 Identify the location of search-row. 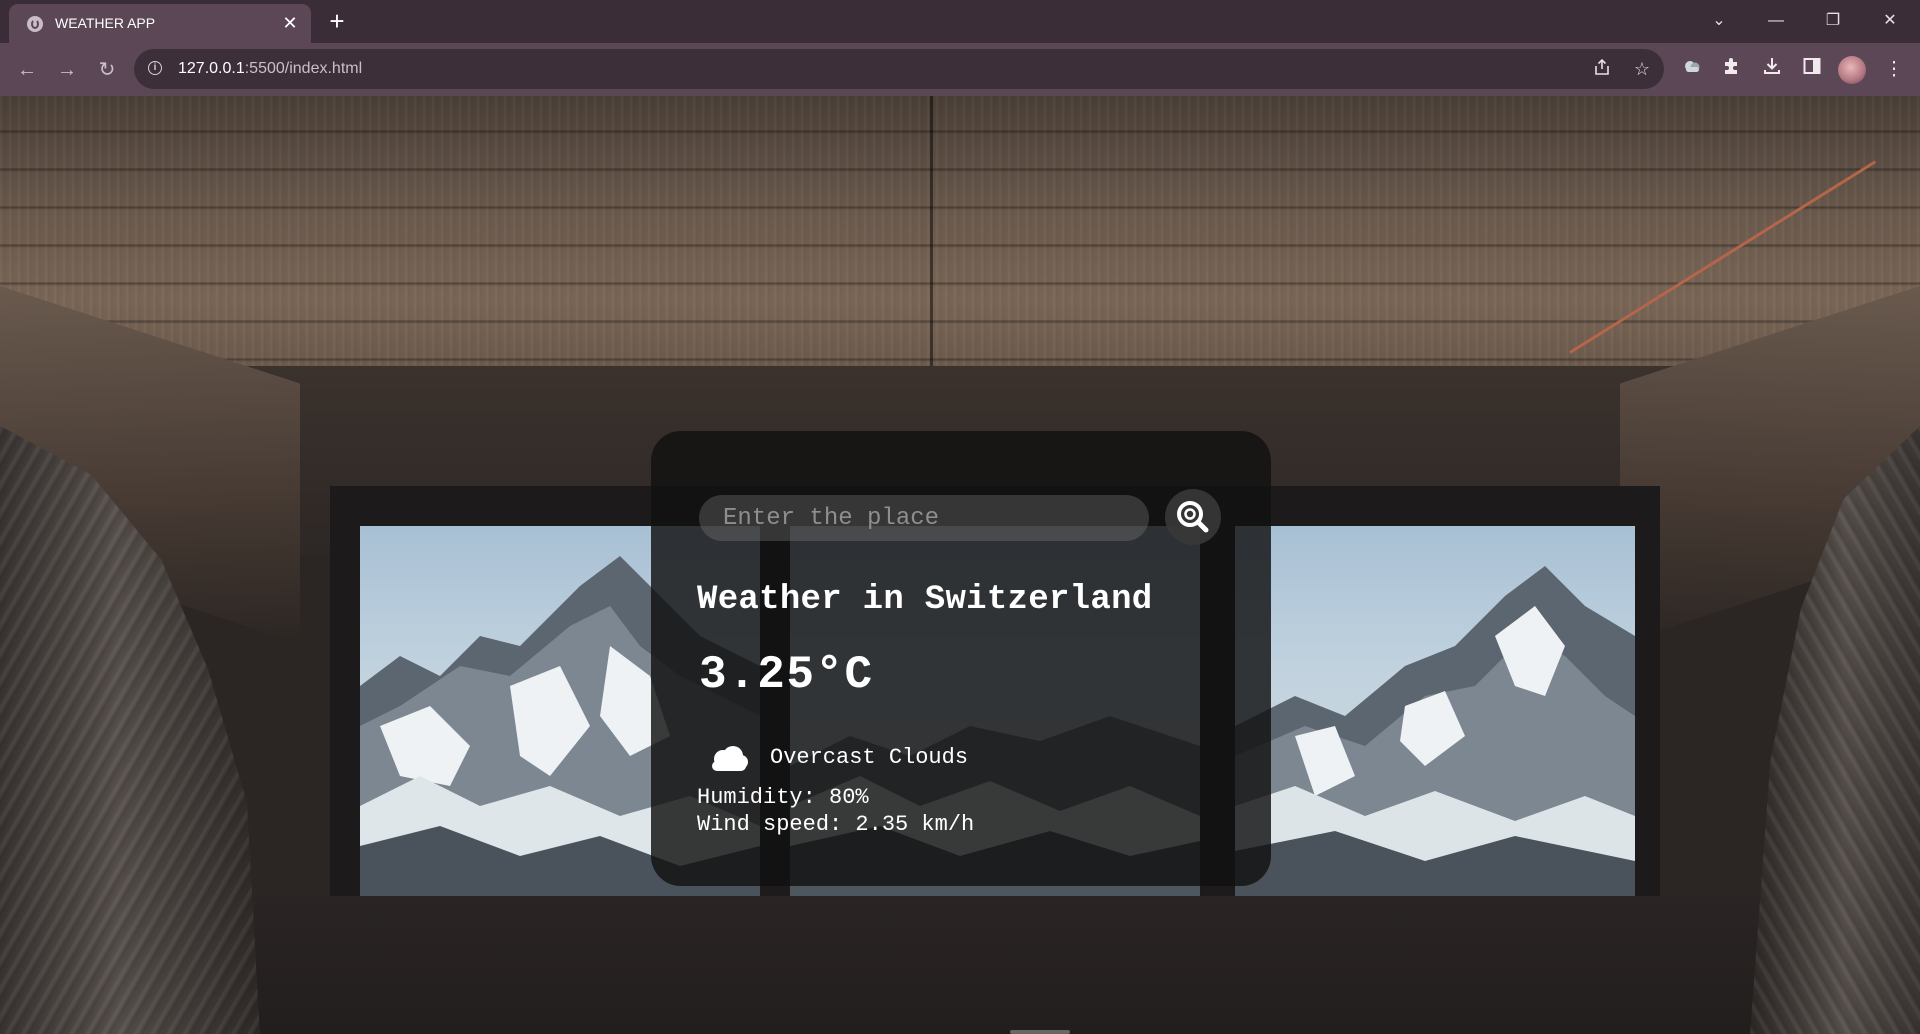
(961, 517).